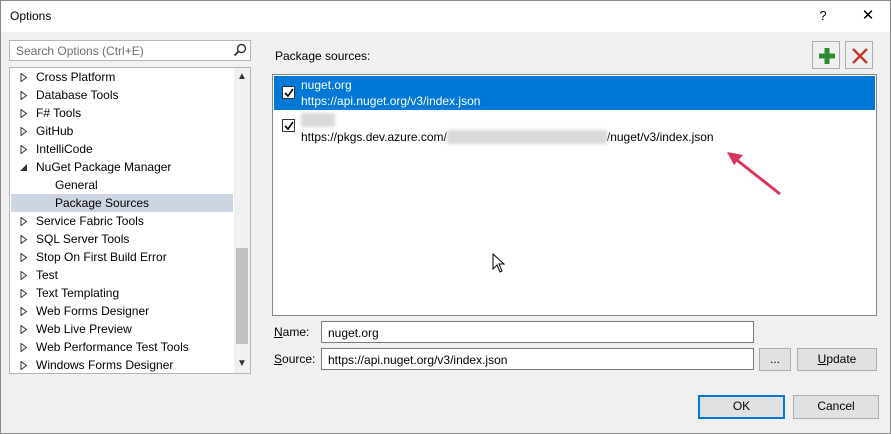 The image size is (891, 434). I want to click on tree-item-label: F# Tools, so click(59, 113).